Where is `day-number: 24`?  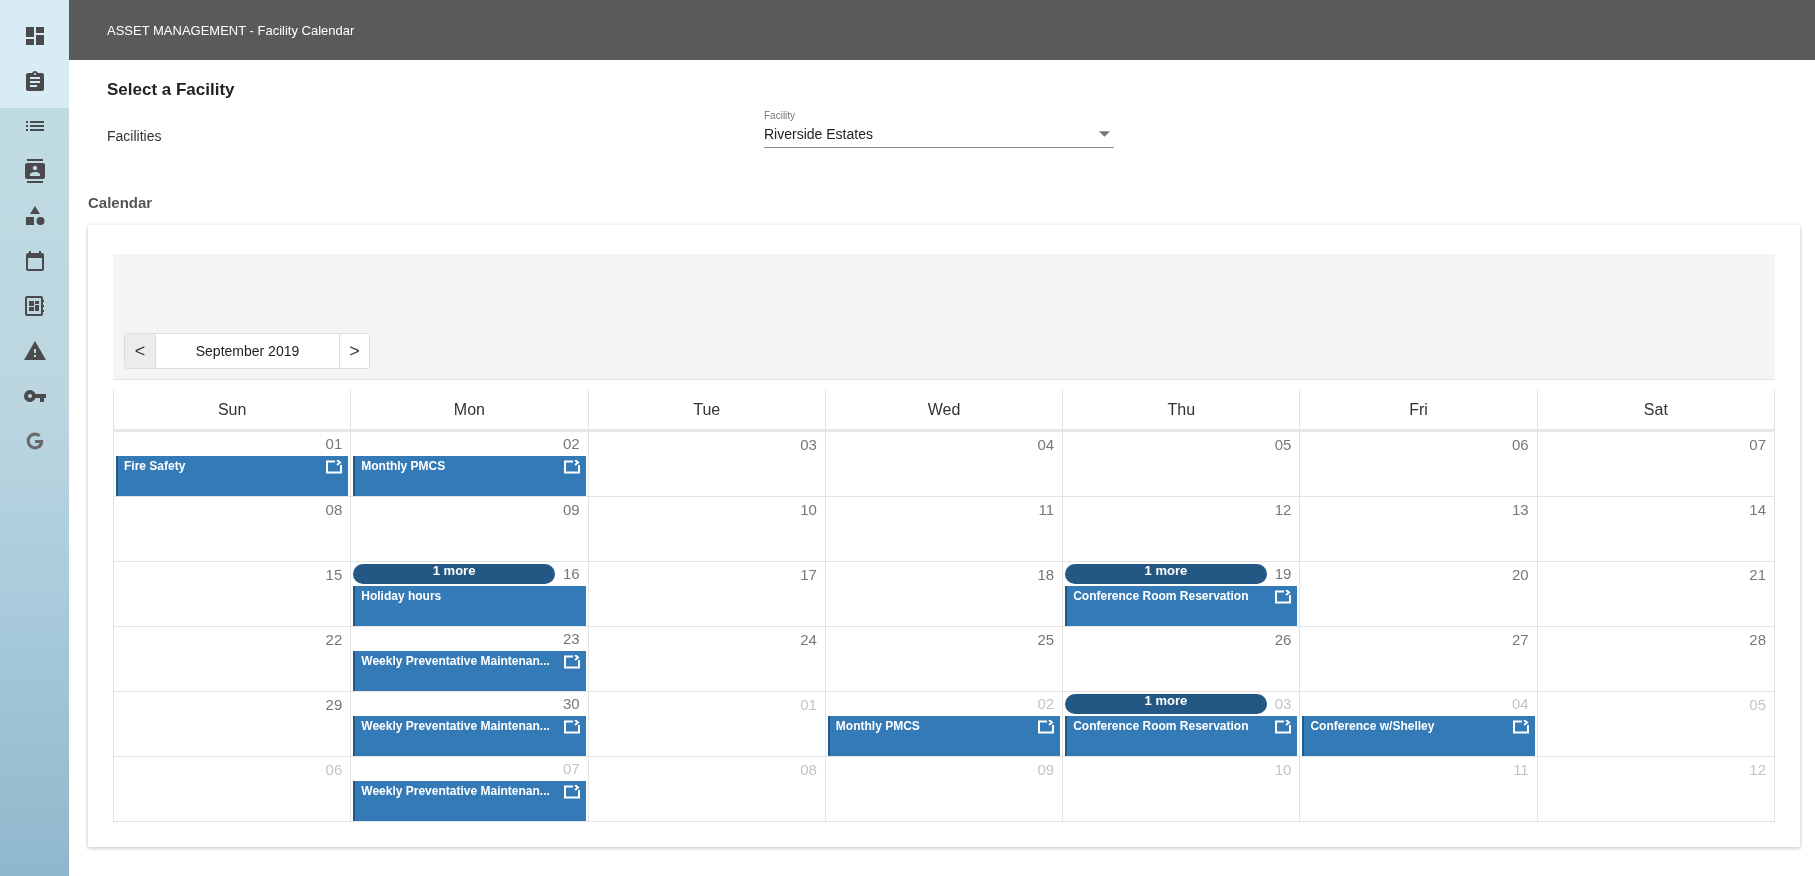 day-number: 24 is located at coordinates (811, 639).